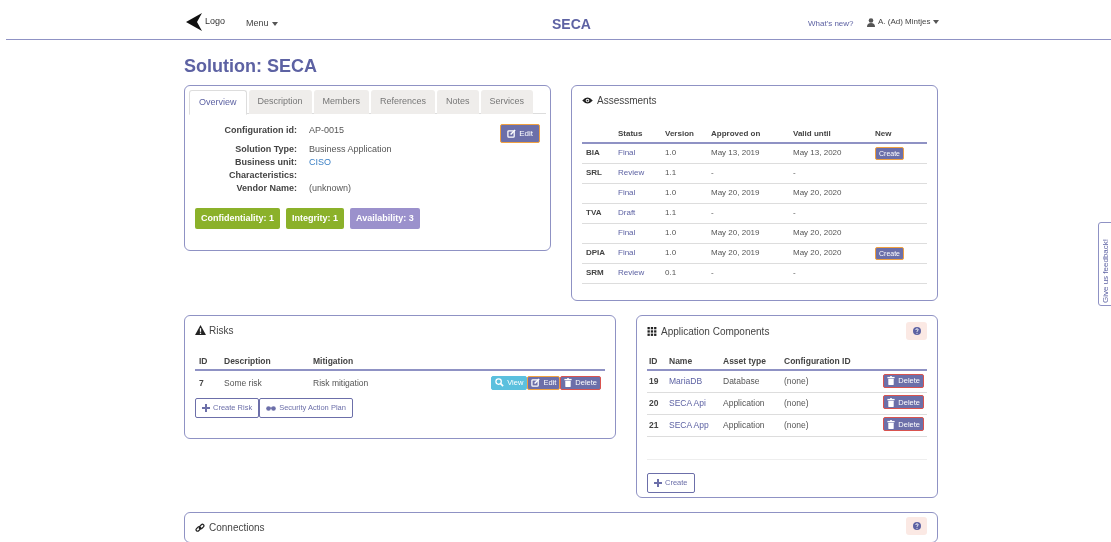 This screenshot has height=542, width=1111. I want to click on column-header: Configuration ID, so click(826, 361).